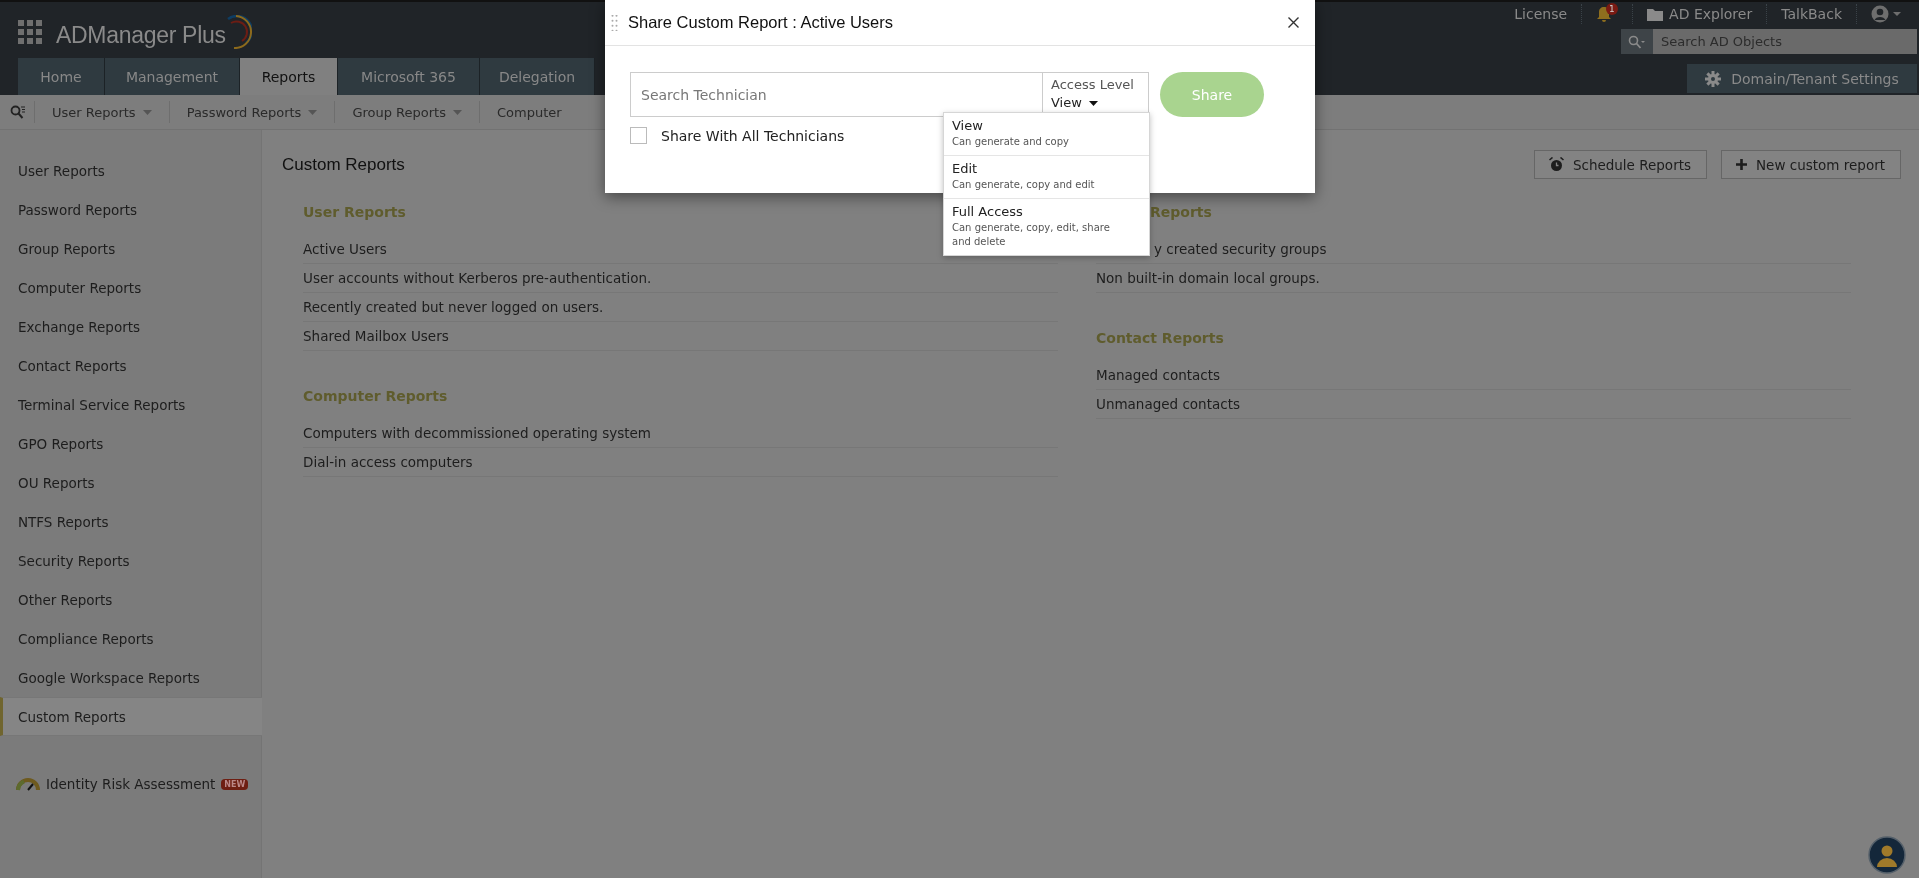 The height and width of the screenshot is (878, 1919). Describe the element at coordinates (1168, 404) in the screenshot. I see `report-link: Unmanaged contacts` at that location.